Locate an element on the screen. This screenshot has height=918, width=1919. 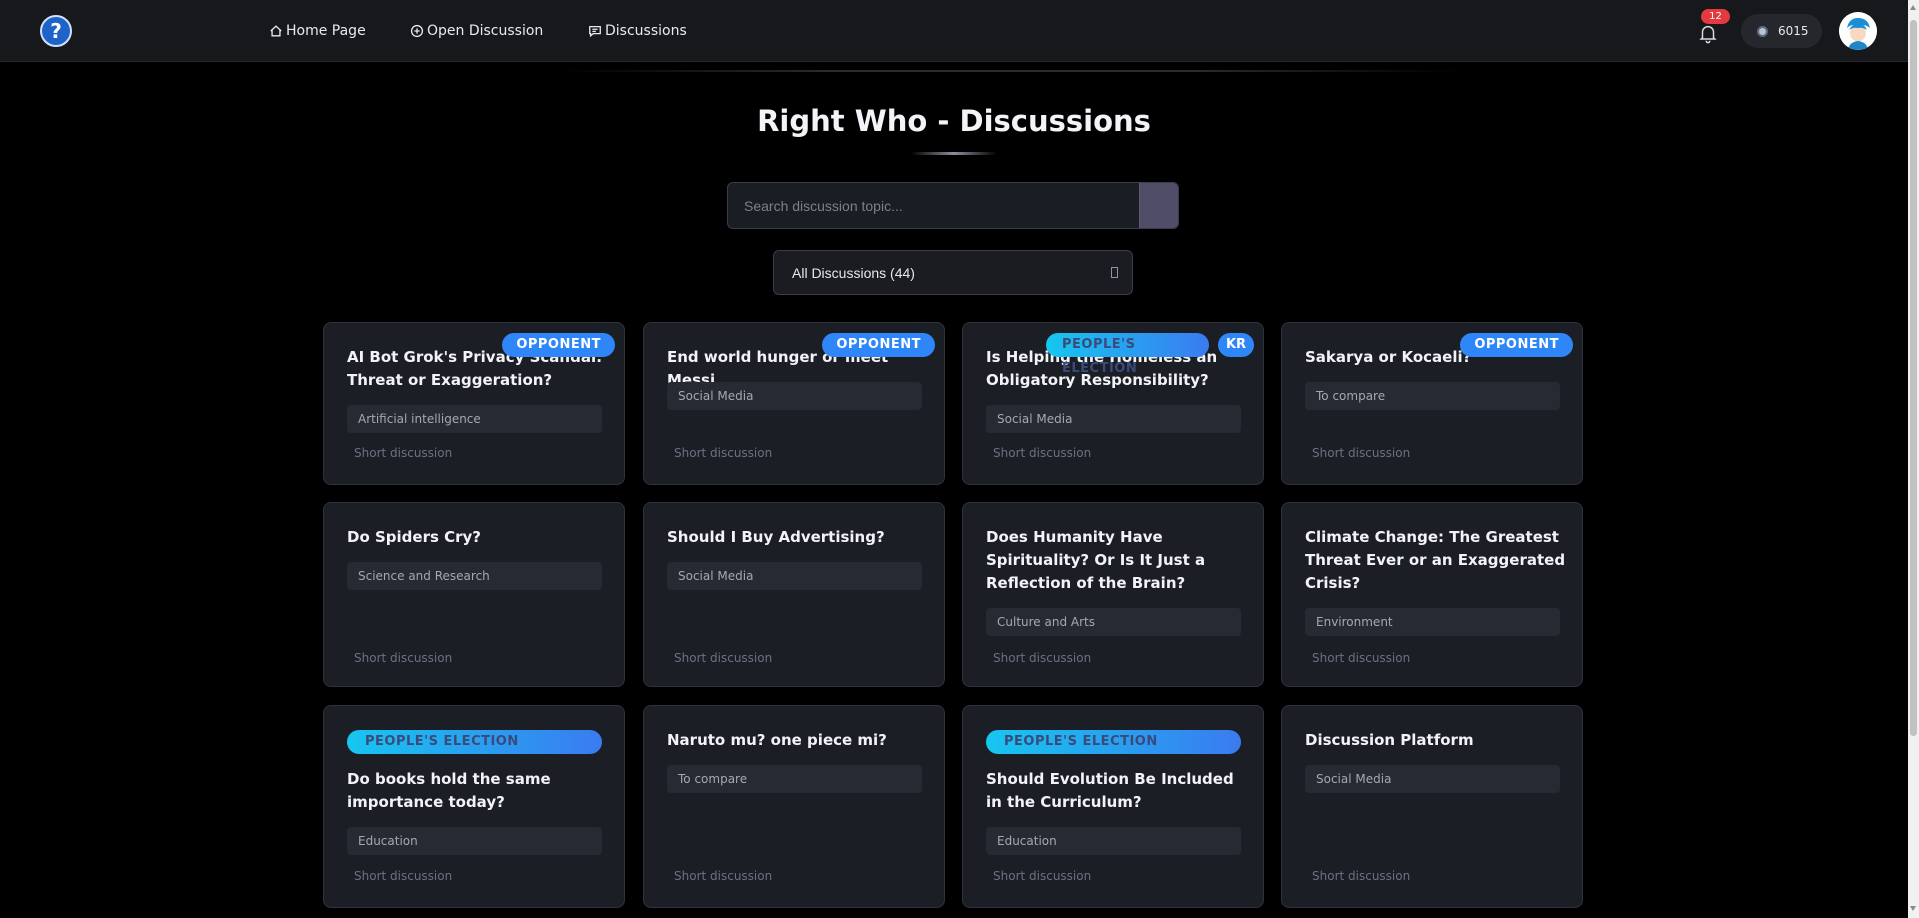
nav-open-discussion: Open Discussion is located at coordinates (476, 31).